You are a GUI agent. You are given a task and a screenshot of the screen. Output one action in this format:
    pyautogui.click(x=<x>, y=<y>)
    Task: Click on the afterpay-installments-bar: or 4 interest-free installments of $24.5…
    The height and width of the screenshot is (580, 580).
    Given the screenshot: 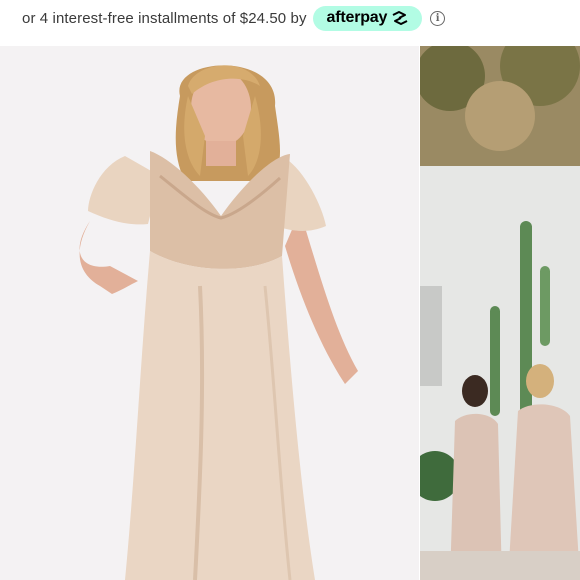 What is the action you would take?
    pyautogui.click(x=290, y=18)
    